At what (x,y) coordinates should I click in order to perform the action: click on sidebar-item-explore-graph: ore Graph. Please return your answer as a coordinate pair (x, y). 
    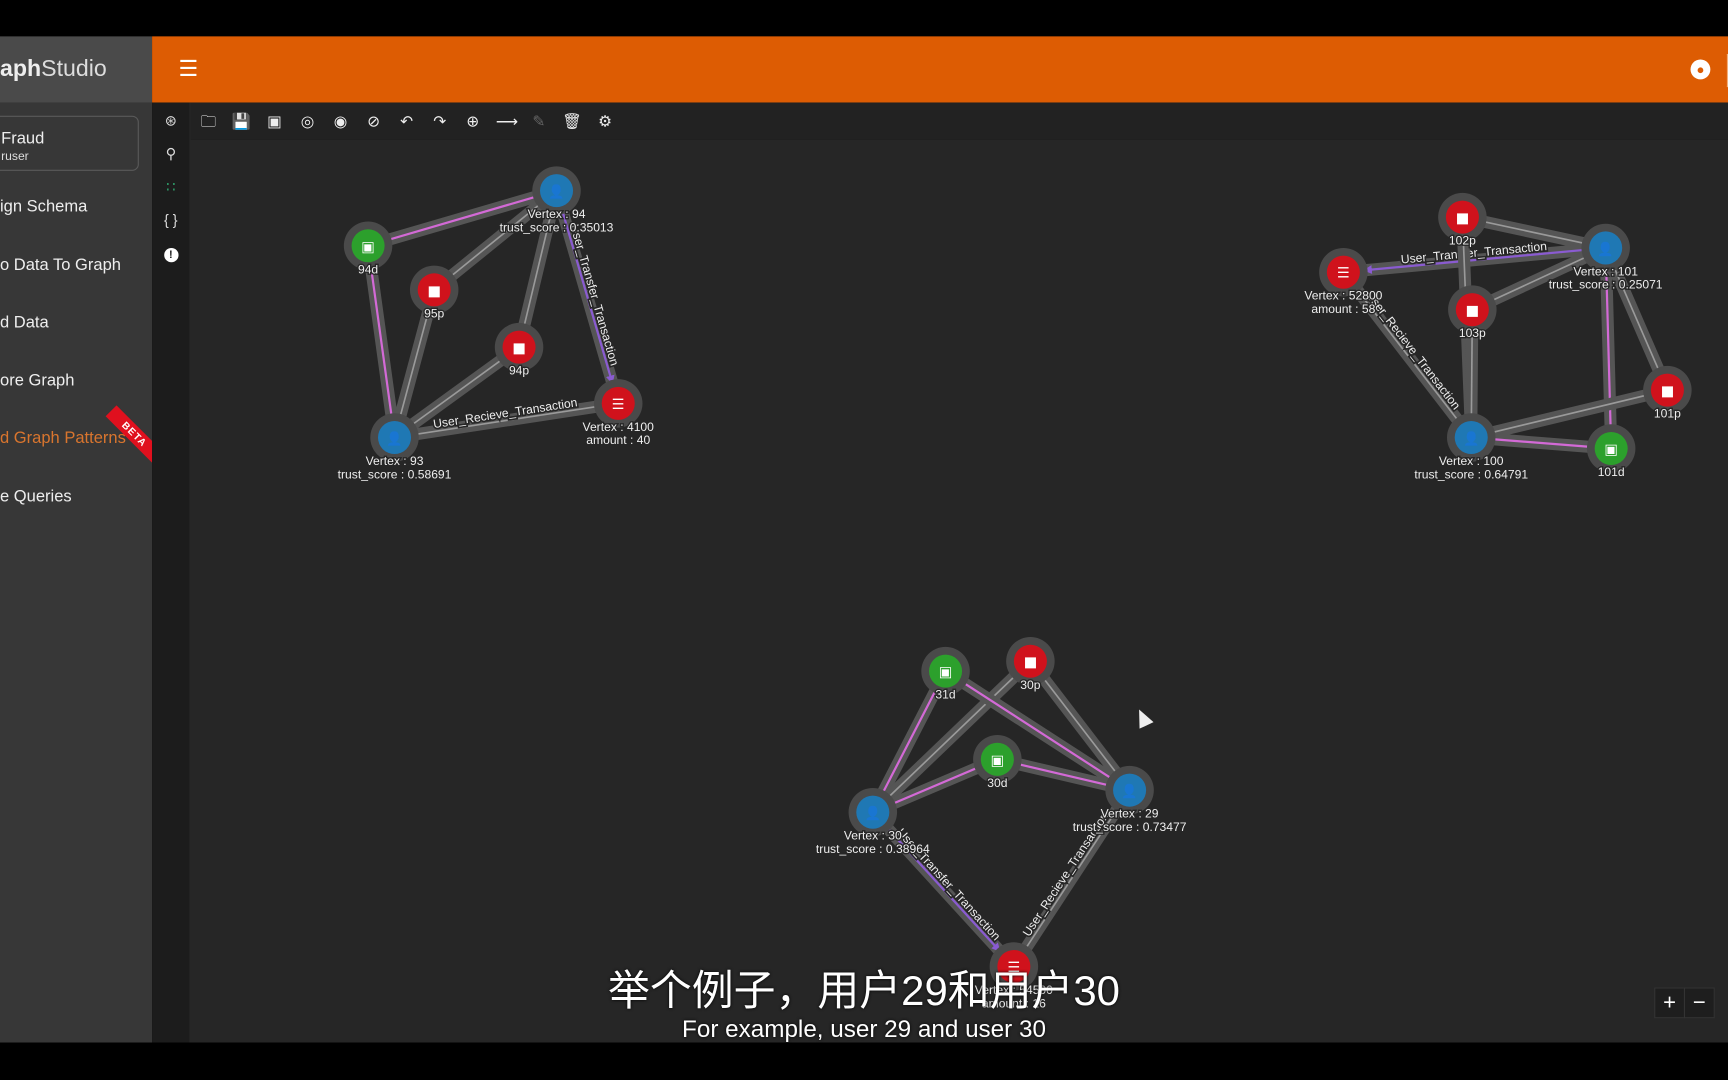
    Looking at the image, I should click on (37, 380).